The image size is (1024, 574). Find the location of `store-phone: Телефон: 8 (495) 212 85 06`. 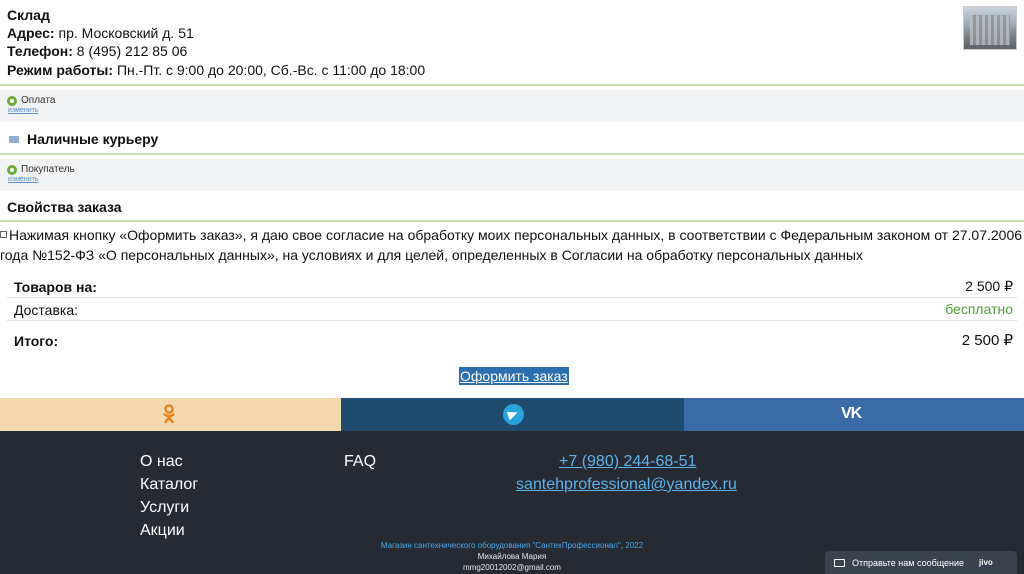

store-phone: Телефон: 8 (495) 212 85 06 is located at coordinates (97, 51).